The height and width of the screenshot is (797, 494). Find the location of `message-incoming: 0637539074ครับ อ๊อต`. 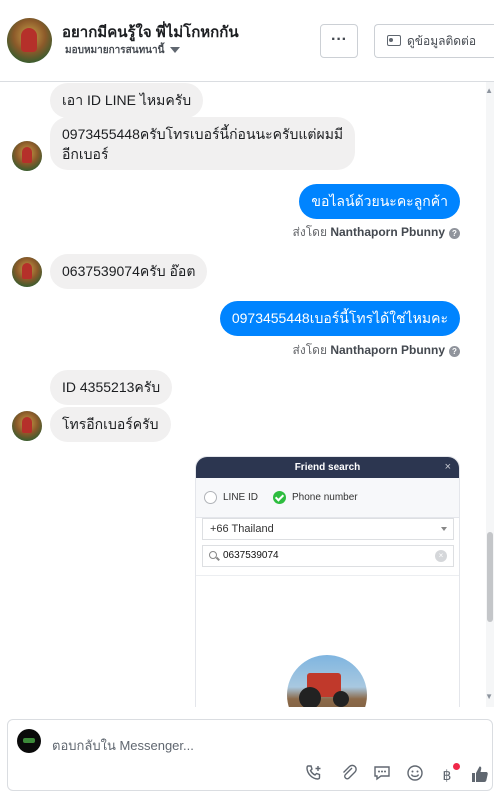

message-incoming: 0637539074ครับ อ๊อต is located at coordinates (129, 271).